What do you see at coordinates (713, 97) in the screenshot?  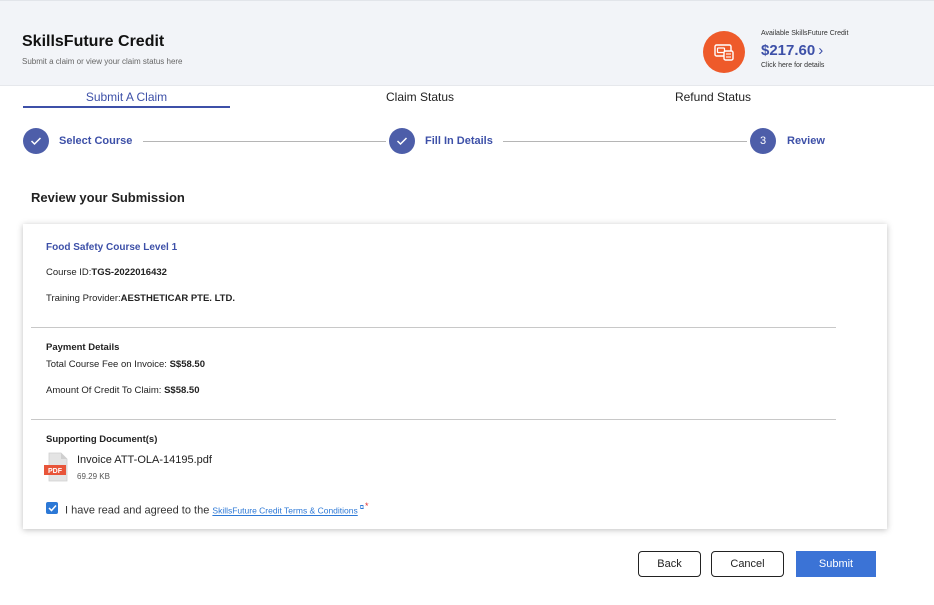 I see `tab-refund-status: Refund Status` at bounding box center [713, 97].